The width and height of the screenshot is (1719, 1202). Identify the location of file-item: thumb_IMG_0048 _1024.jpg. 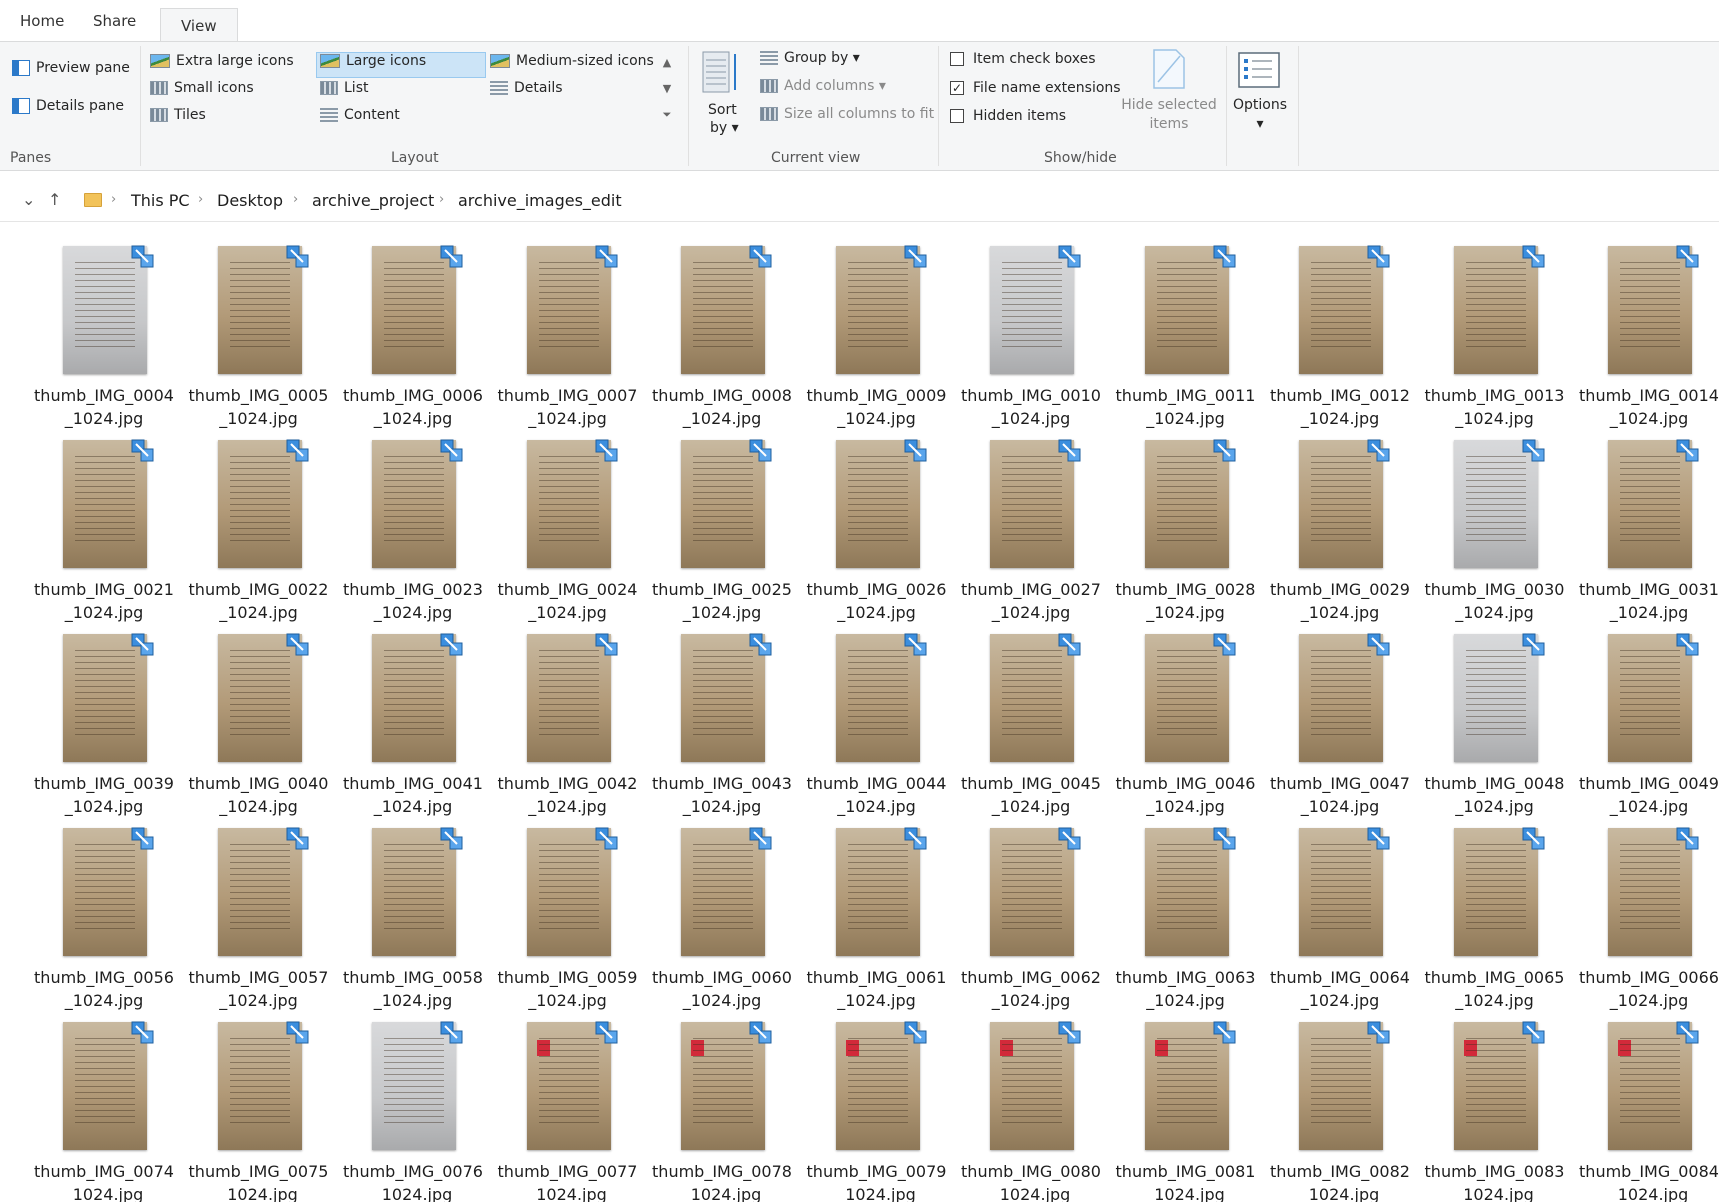
(1495, 717).